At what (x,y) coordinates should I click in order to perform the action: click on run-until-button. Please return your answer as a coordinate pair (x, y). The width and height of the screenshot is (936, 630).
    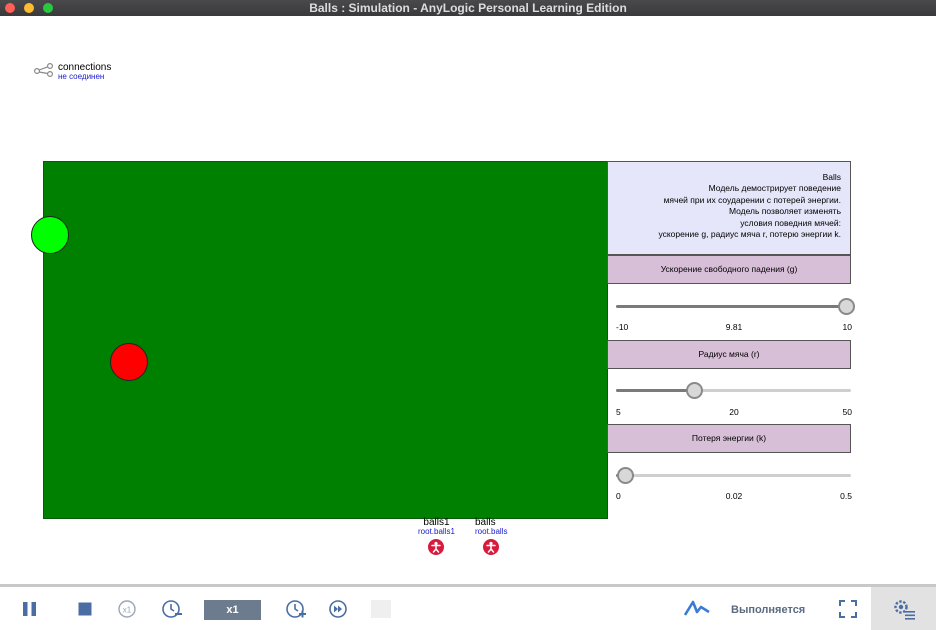
    Looking at the image, I should click on (338, 609).